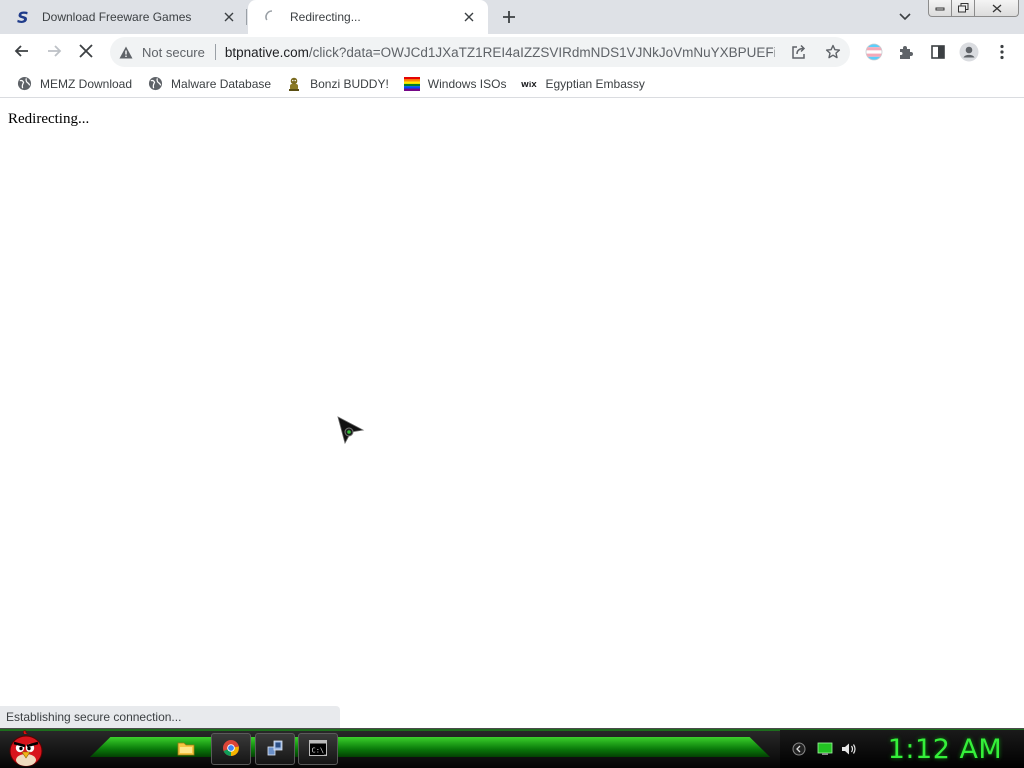  Describe the element at coordinates (940, 8) in the screenshot. I see `minimize-button` at that location.